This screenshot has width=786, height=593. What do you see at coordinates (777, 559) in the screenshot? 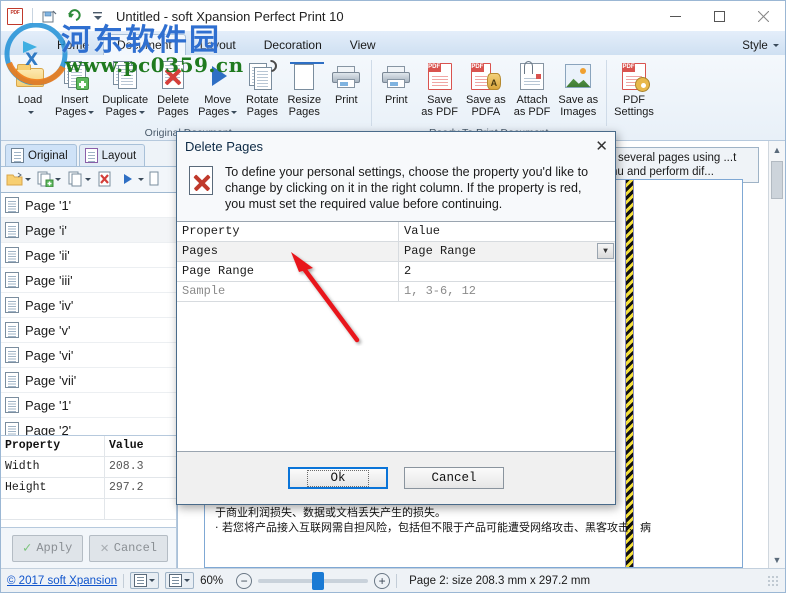
I see `scroll-down-icon: ▼` at bounding box center [777, 559].